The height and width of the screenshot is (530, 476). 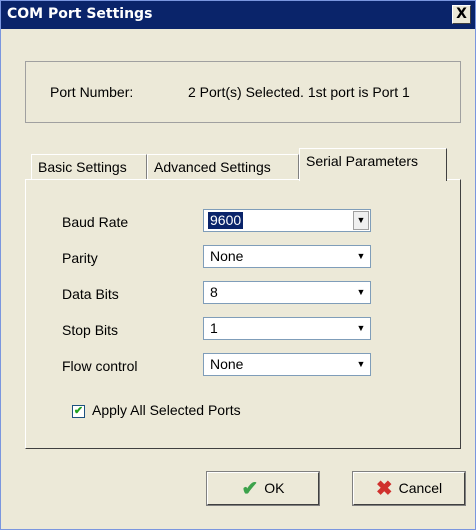 What do you see at coordinates (287, 328) in the screenshot?
I see `stop-bits-select: 1 ▼` at bounding box center [287, 328].